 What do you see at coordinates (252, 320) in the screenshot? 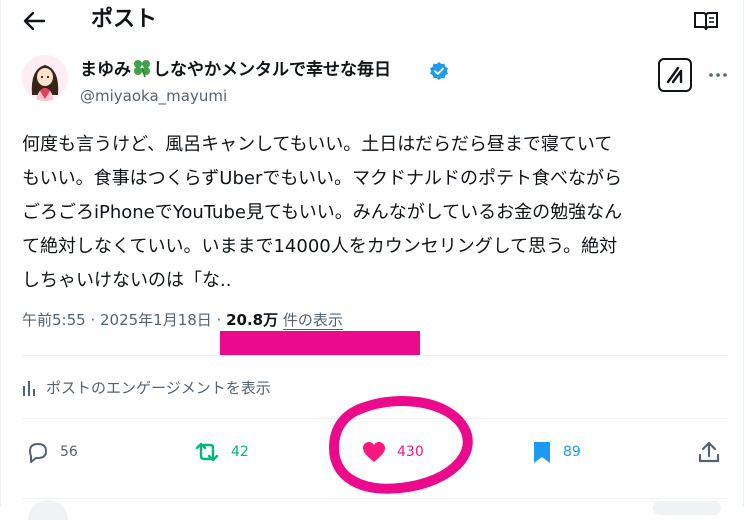
I see `views-count: 20.8万` at bounding box center [252, 320].